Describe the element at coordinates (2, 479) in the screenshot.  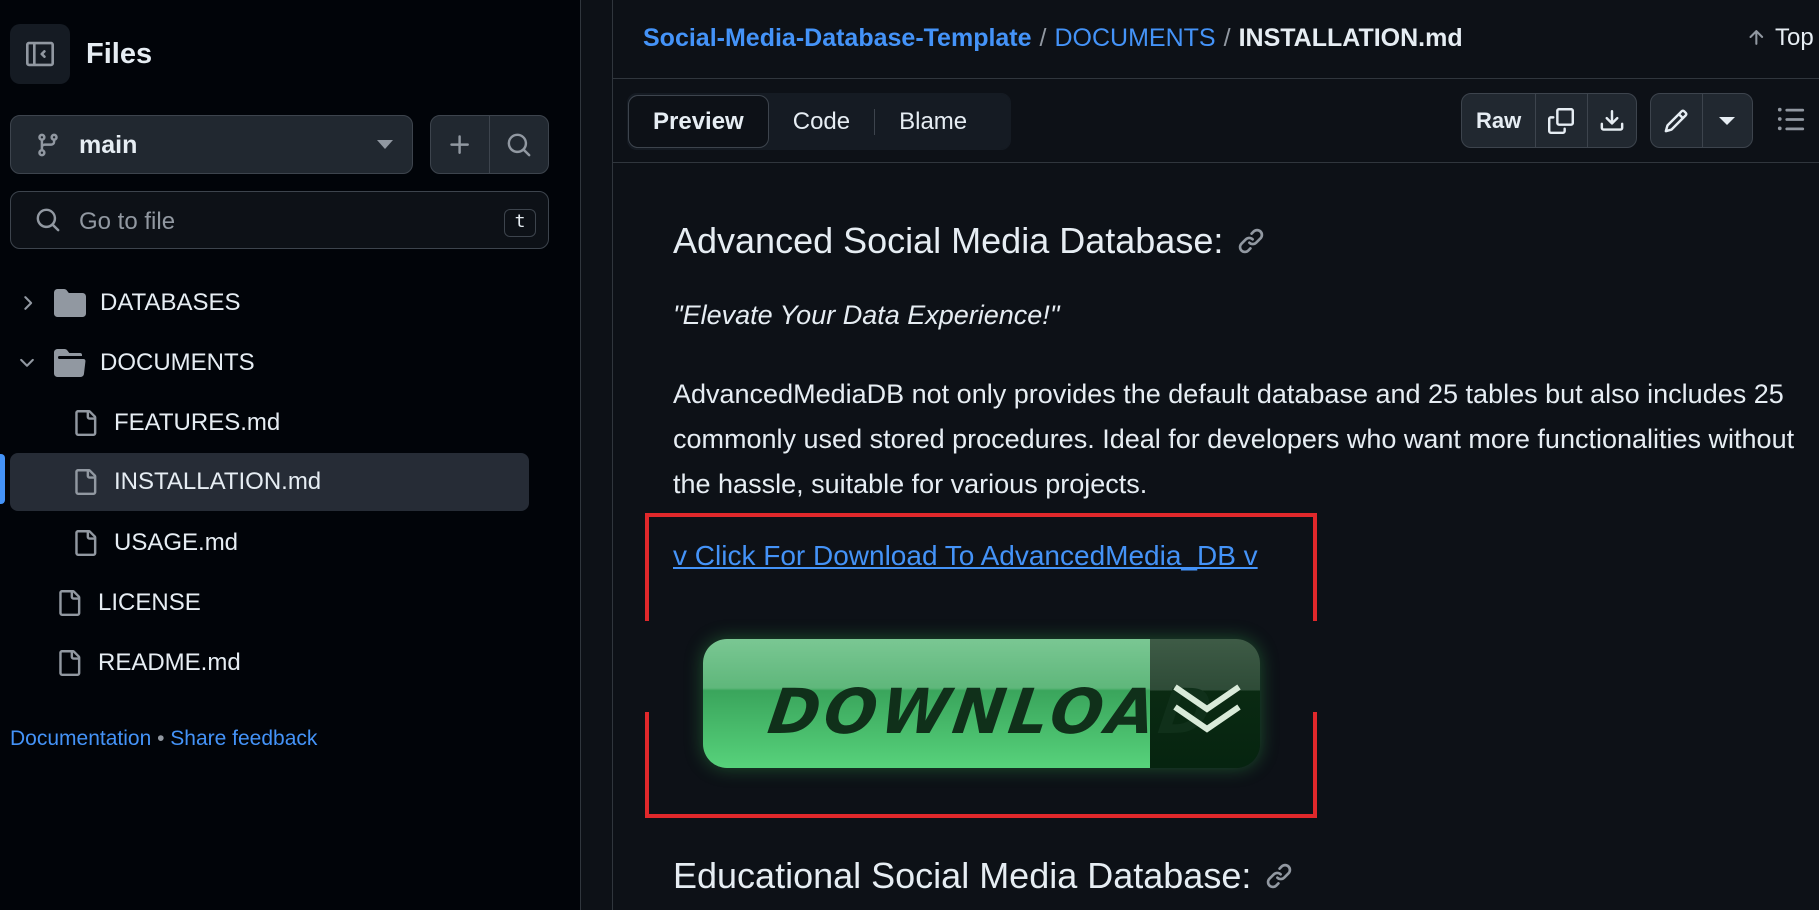
I see `selected-indicator` at that location.